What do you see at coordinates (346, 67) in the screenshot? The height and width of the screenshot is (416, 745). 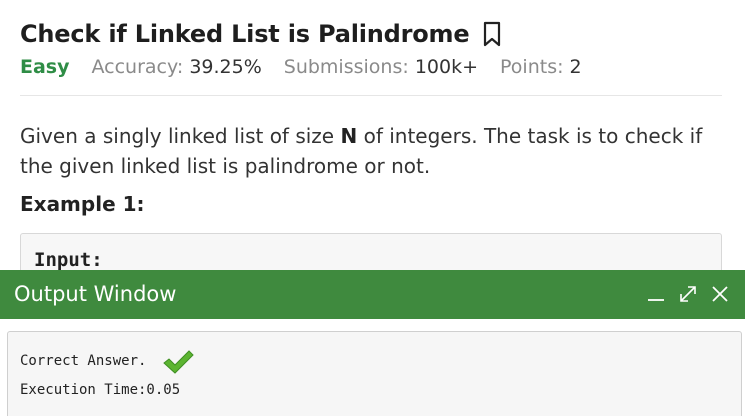 I see `submissions-label: Submissions:` at bounding box center [346, 67].